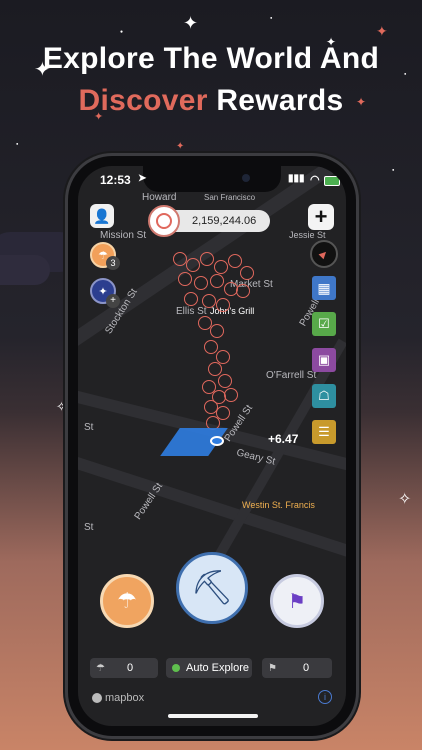  Describe the element at coordinates (307, 235) in the screenshot. I see `street-label: Jessie St` at that location.